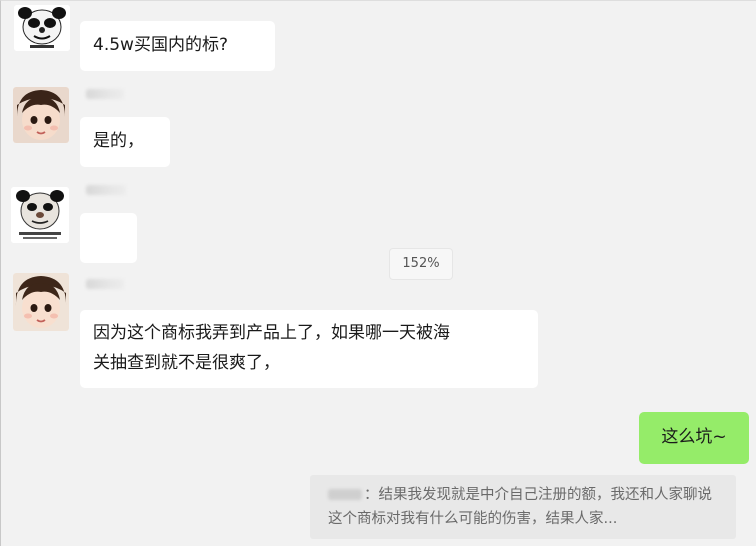 The image size is (756, 546). I want to click on message-bubble-4: 因为这个商标我弄到产品上了，如果哪一天被海 关抽查到就不是很爽了，, so click(309, 349).